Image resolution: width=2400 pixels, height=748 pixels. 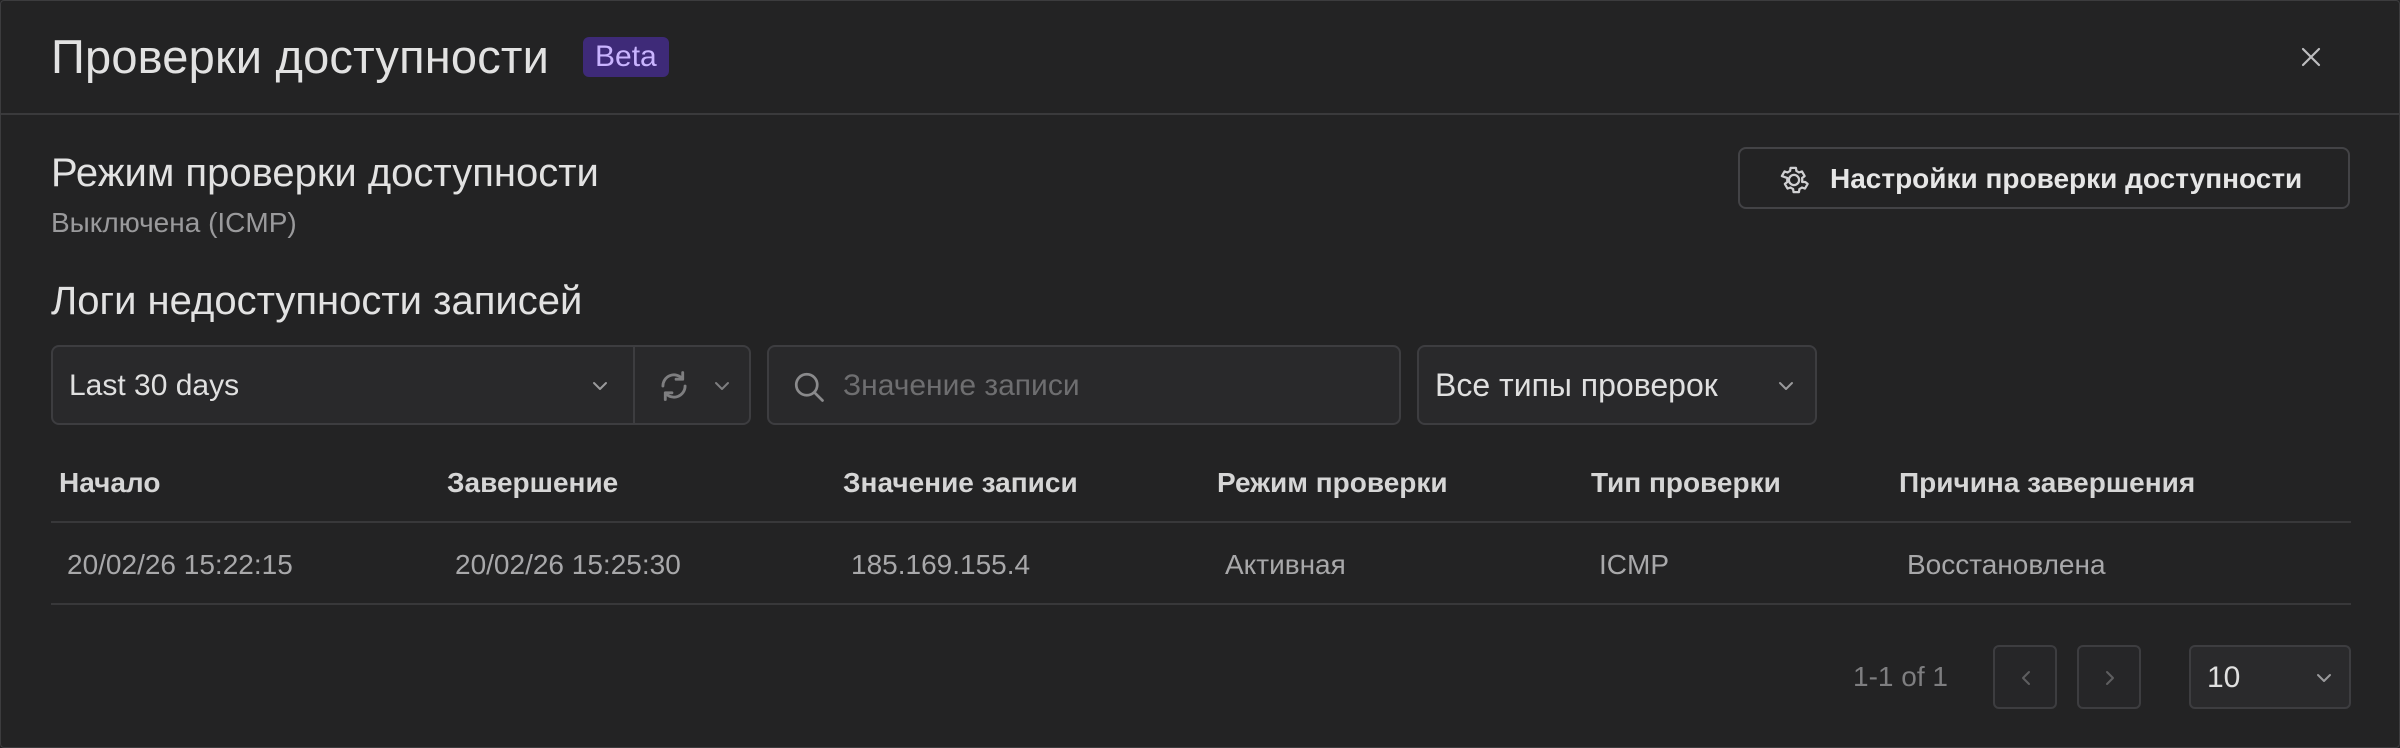 What do you see at coordinates (325, 173) in the screenshot?
I see `mode-section-title: Режим проверки доступности` at bounding box center [325, 173].